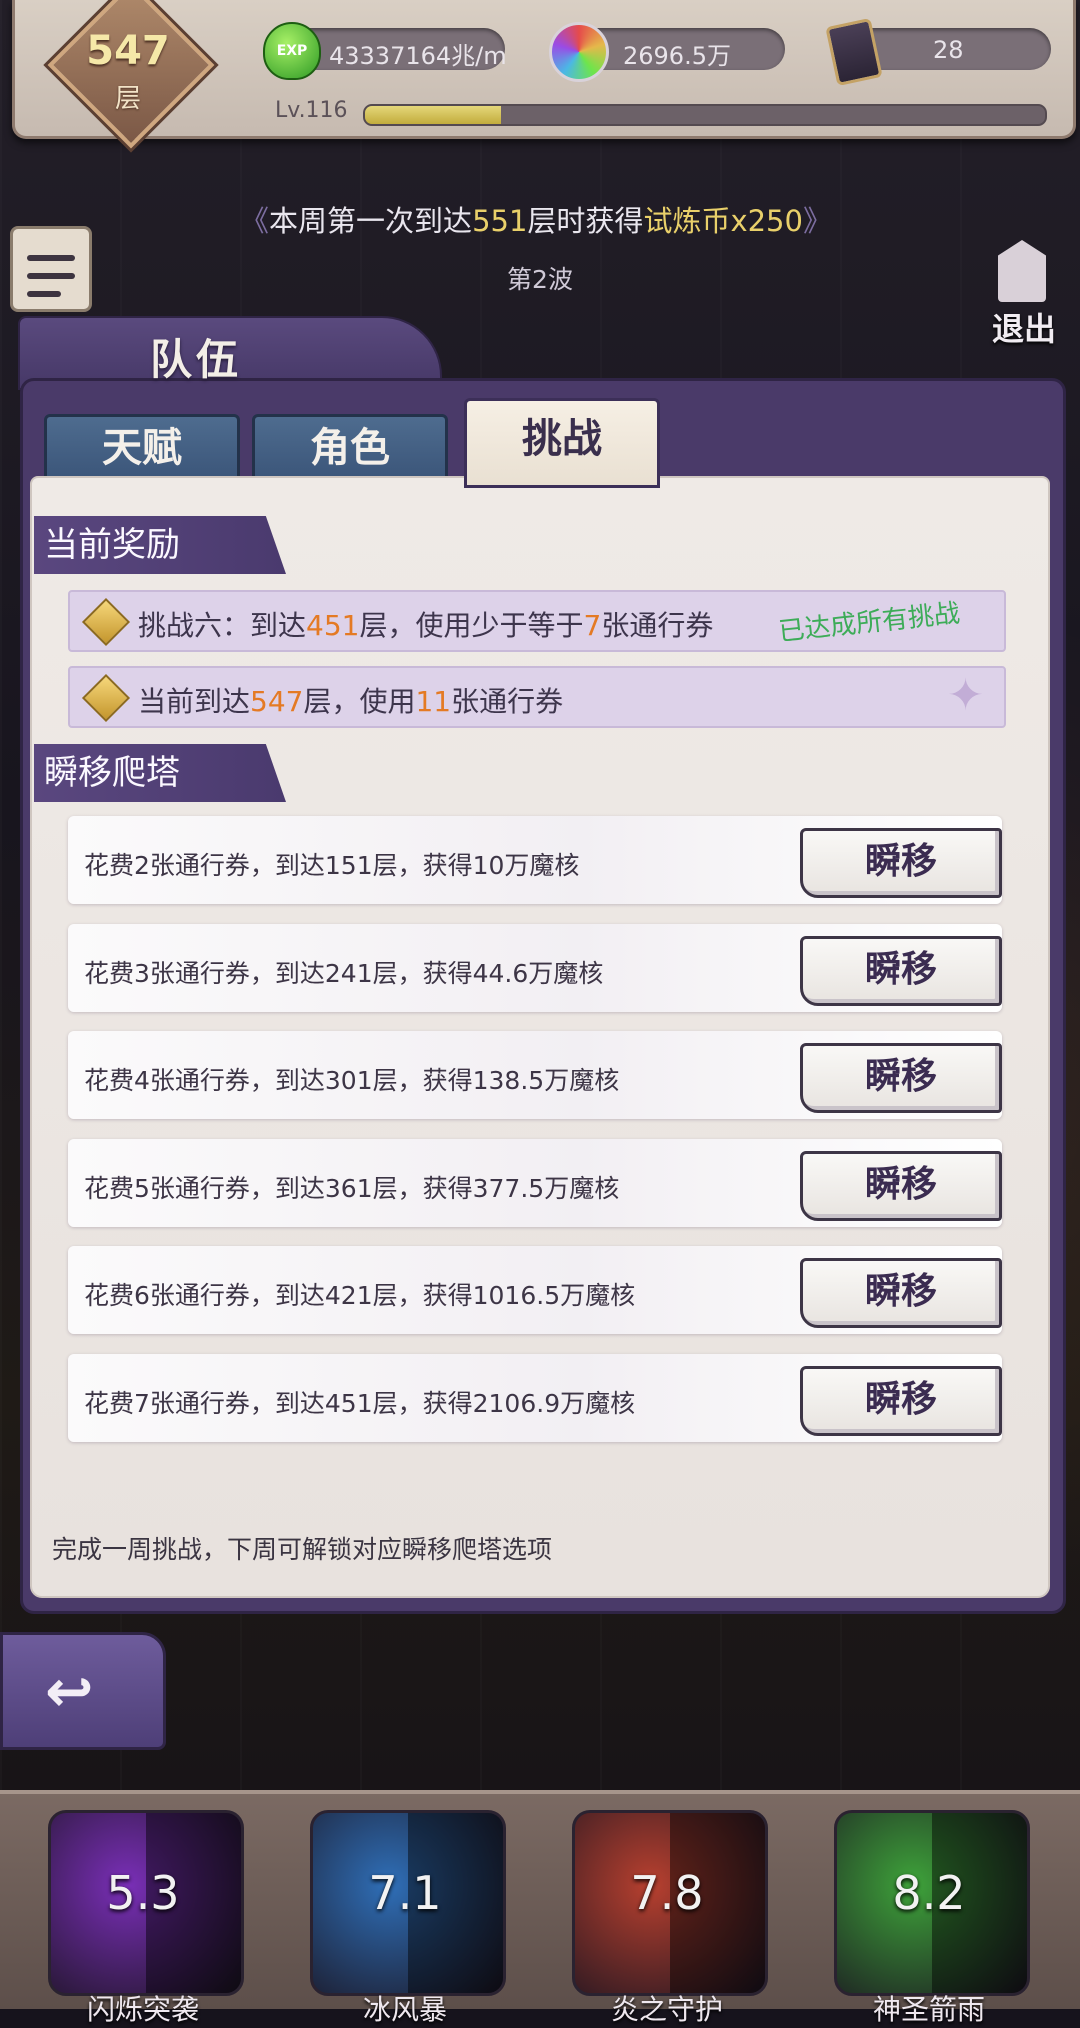 The width and height of the screenshot is (1080, 2028). What do you see at coordinates (723, 221) in the screenshot?
I see `banner-reward: 试炼币x250` at bounding box center [723, 221].